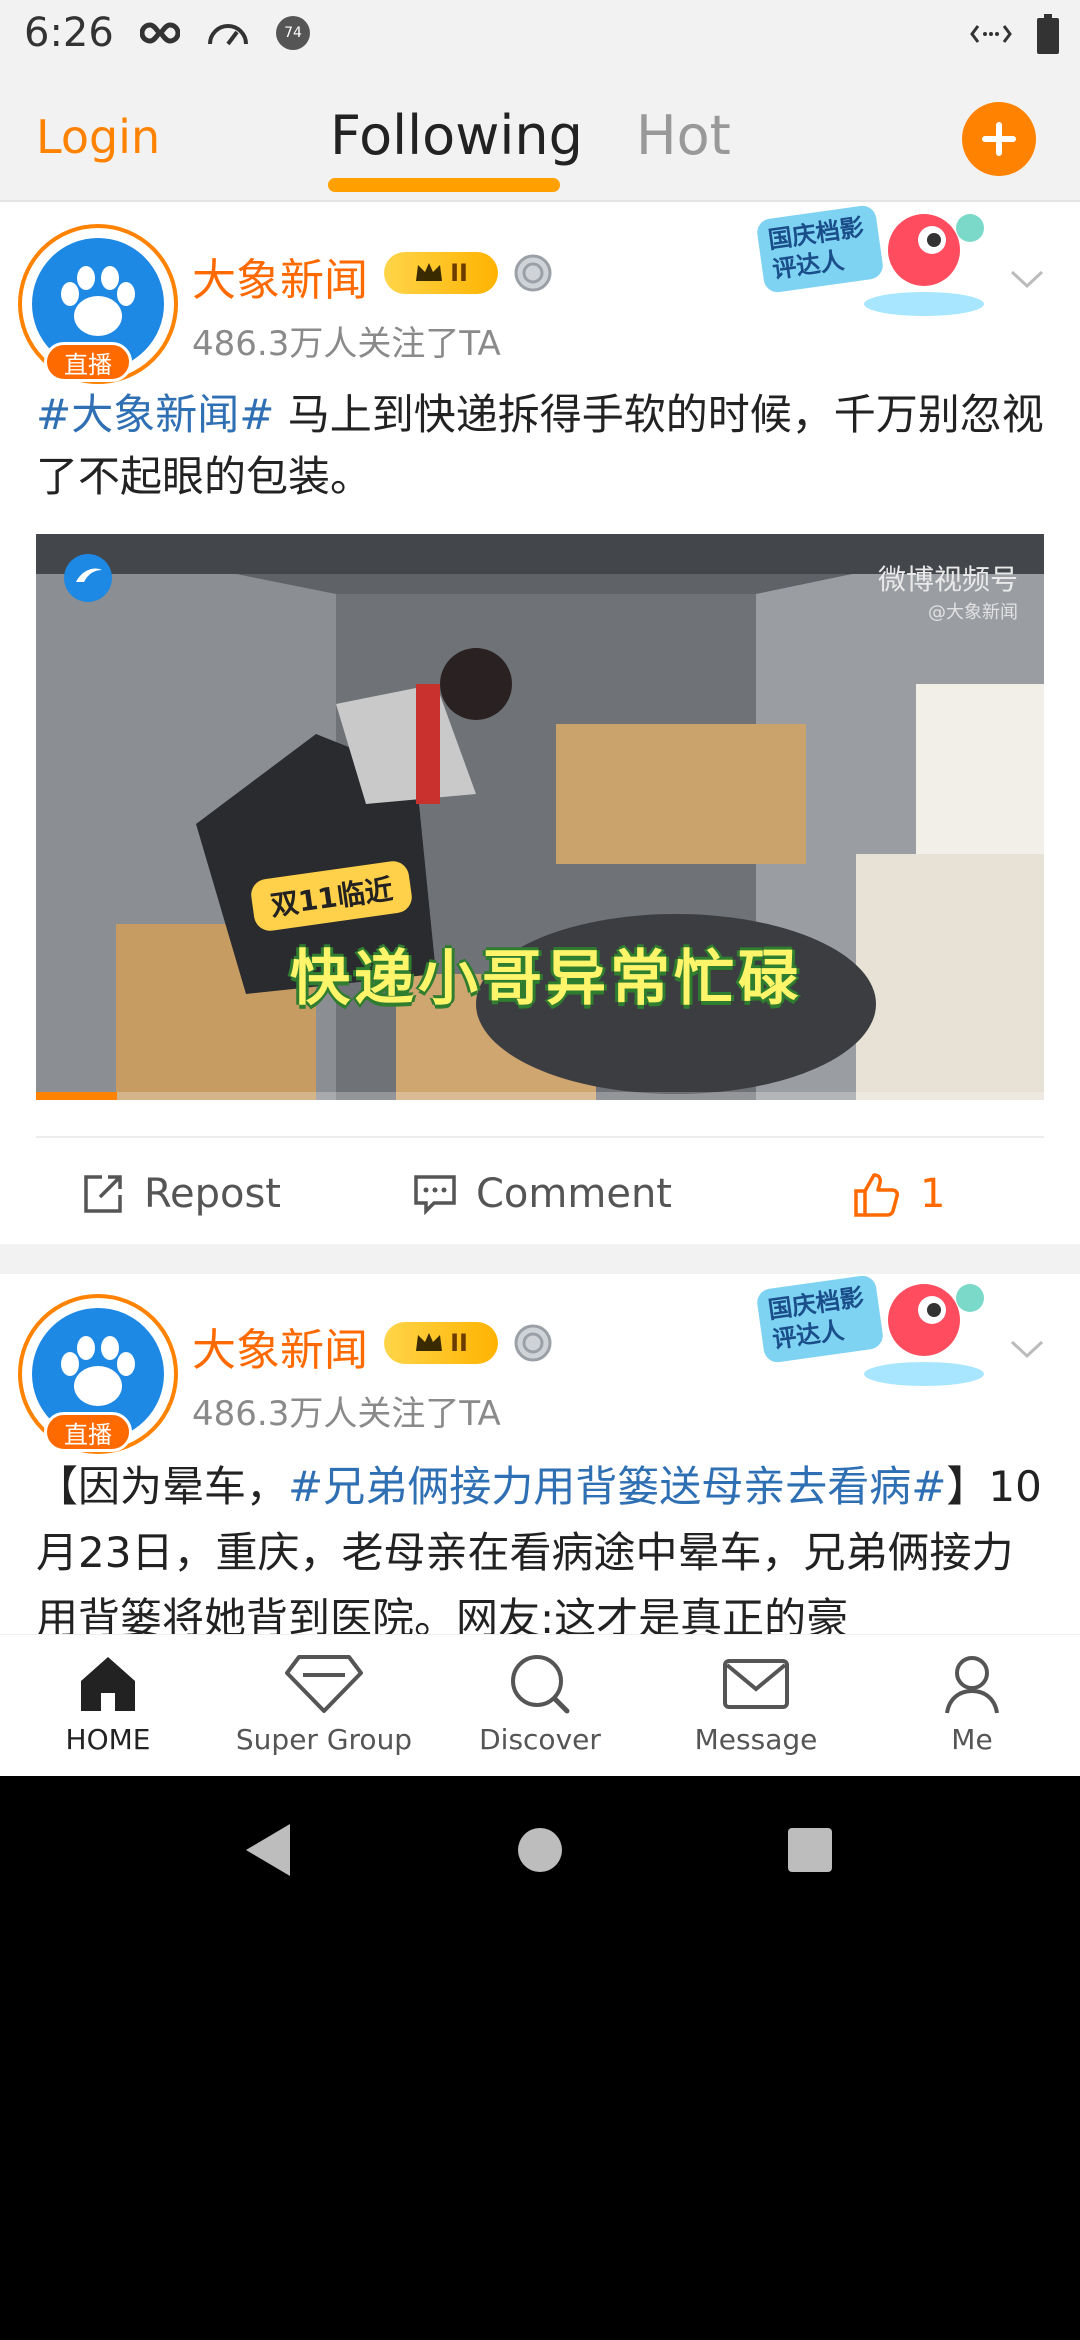 This screenshot has width=1080, height=2340. What do you see at coordinates (155, 414) in the screenshot?
I see `hashtag-link: #大象新闻#` at bounding box center [155, 414].